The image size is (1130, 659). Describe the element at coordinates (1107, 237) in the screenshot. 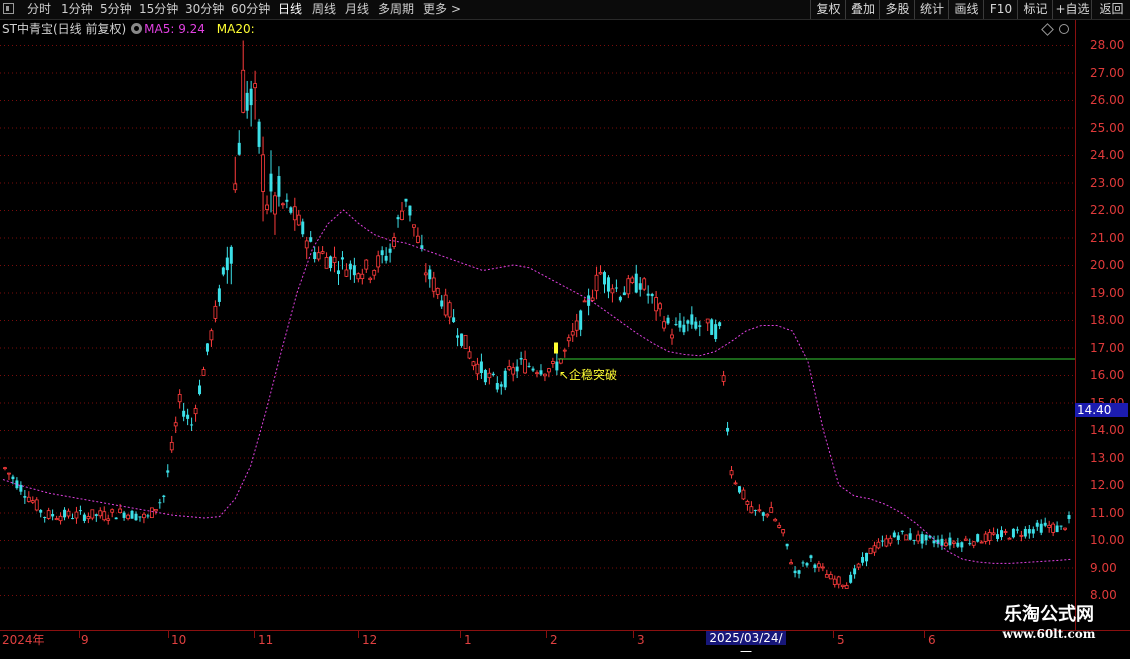

I see `price-label: 21.00` at that location.